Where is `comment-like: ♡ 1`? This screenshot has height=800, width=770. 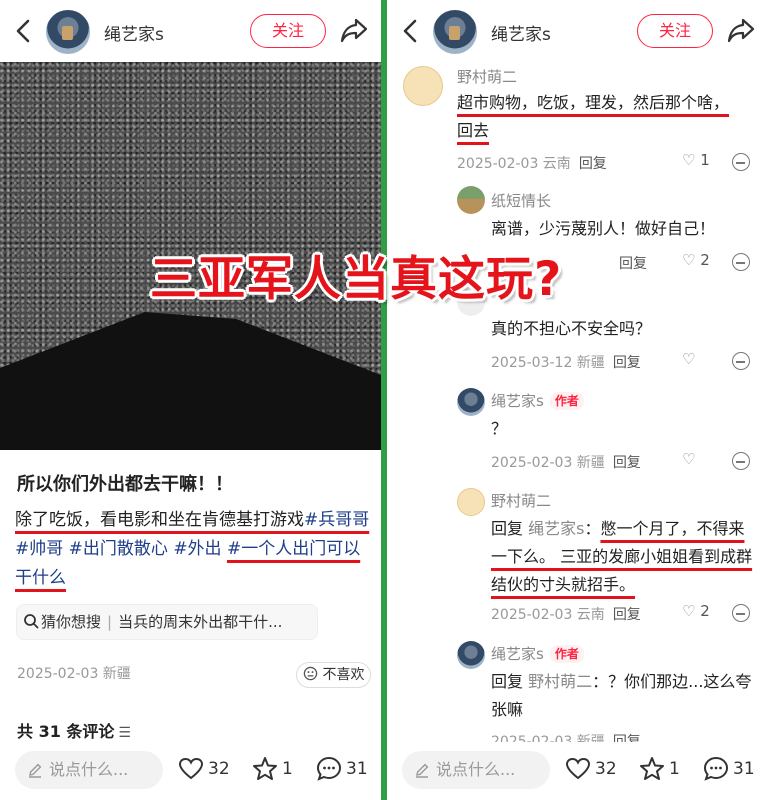 comment-like: ♡ 1 is located at coordinates (696, 160).